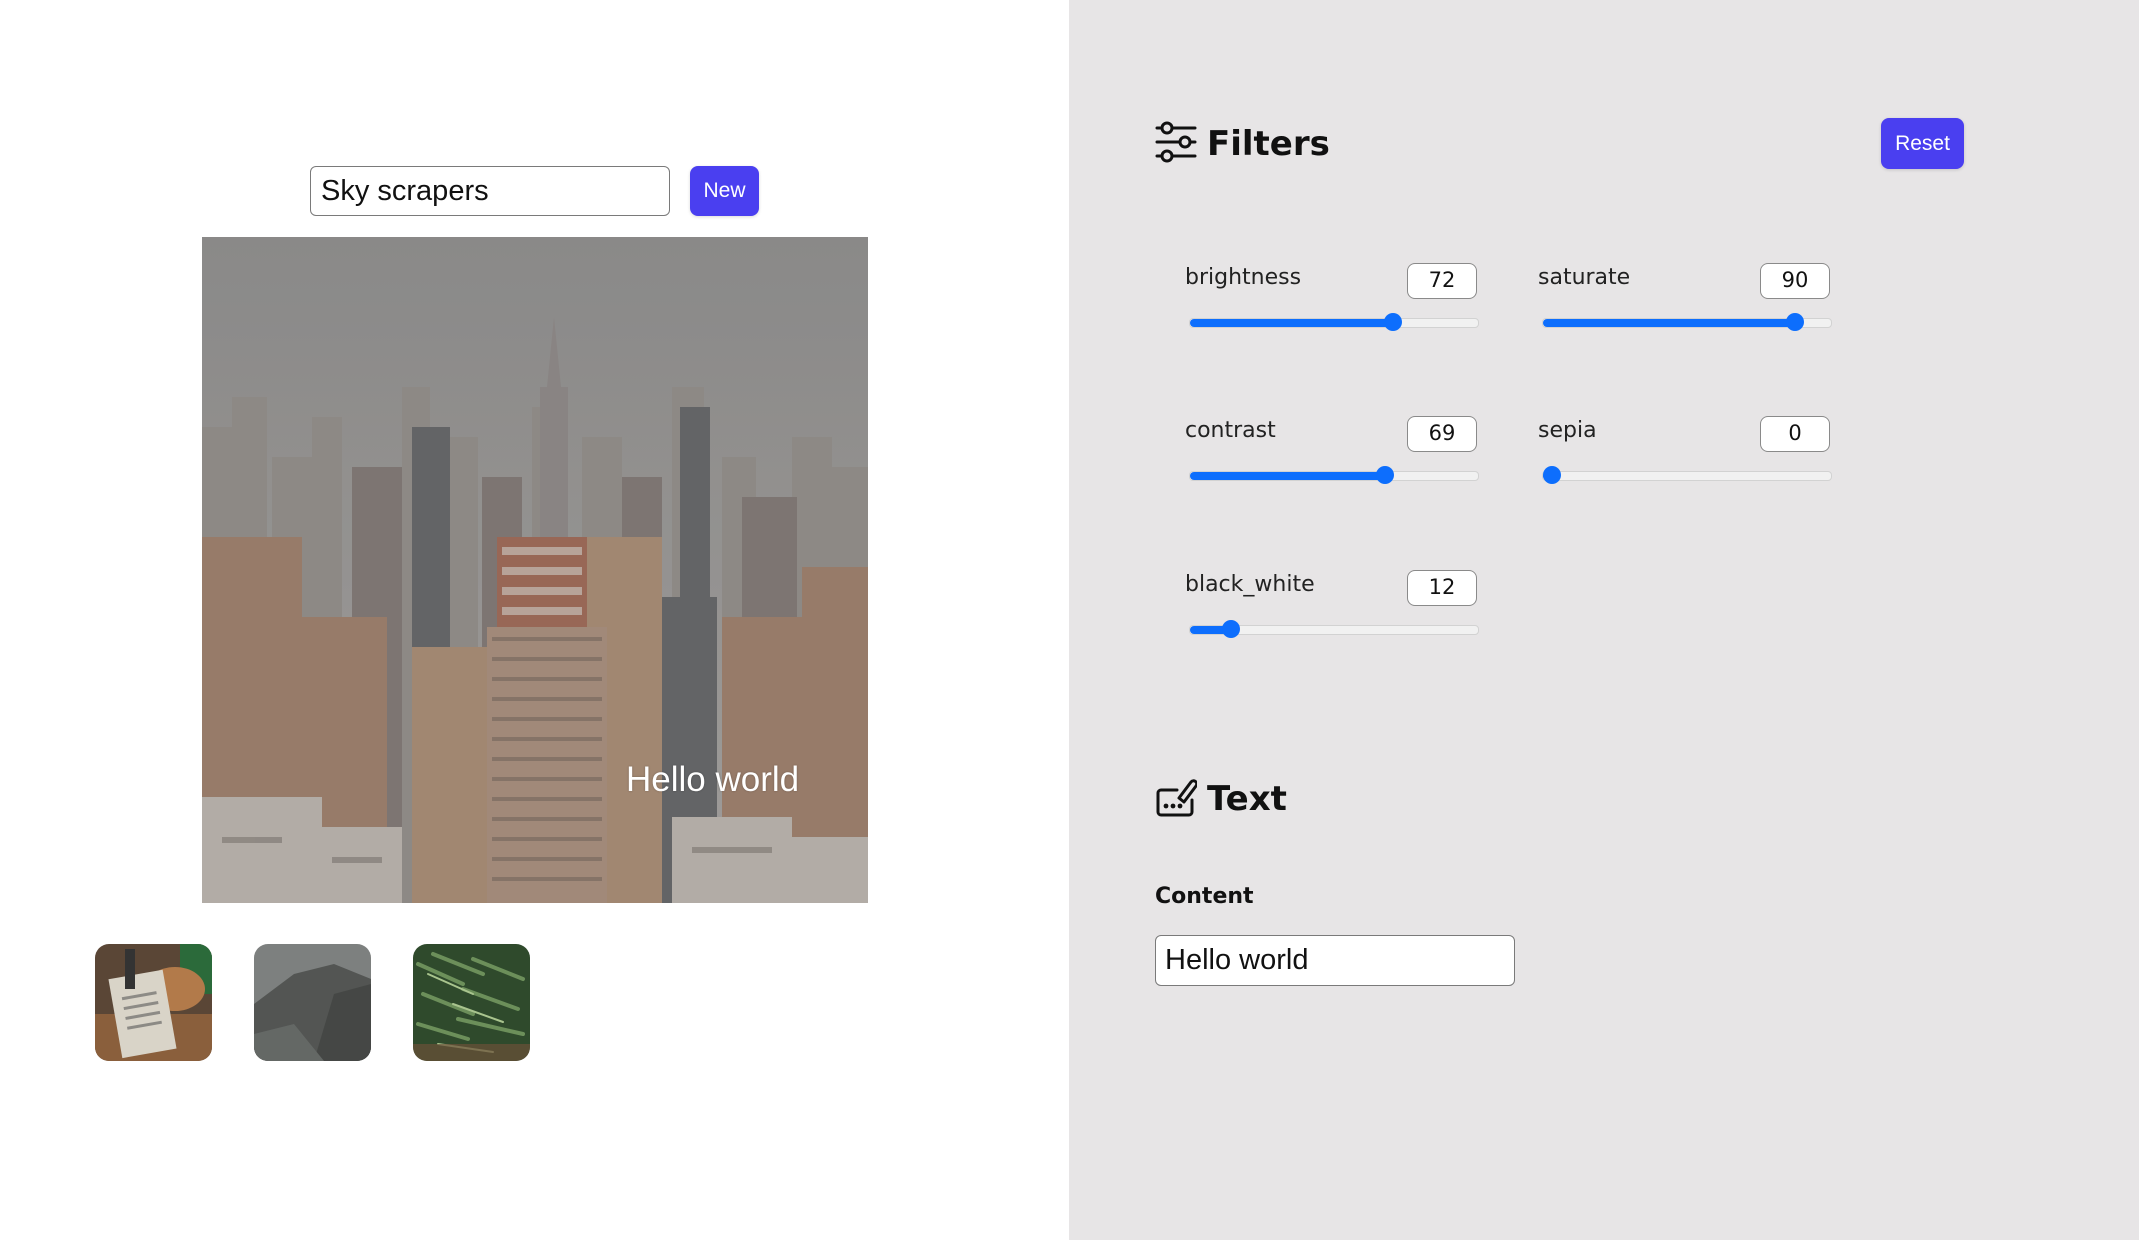 This screenshot has height=1240, width=2139. I want to click on thumbnail-misty-cliffs, so click(312, 1002).